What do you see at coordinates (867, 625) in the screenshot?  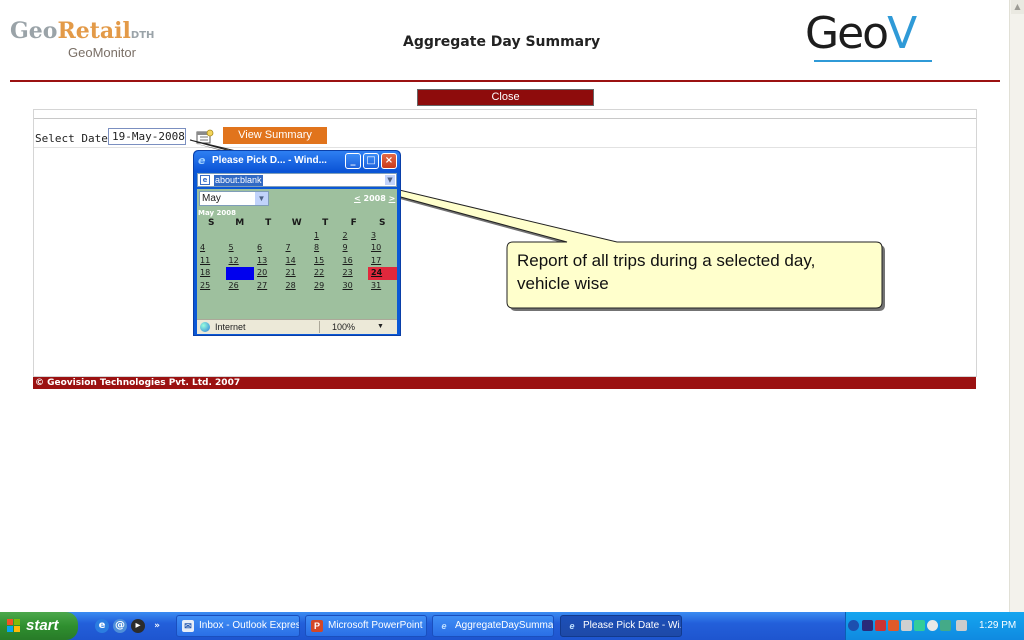 I see `tray-user-icon` at bounding box center [867, 625].